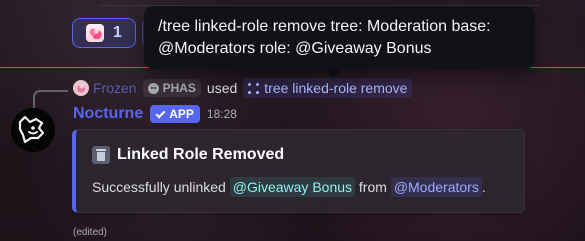 This screenshot has width=585, height=241. I want to click on command-icon, so click(254, 88).